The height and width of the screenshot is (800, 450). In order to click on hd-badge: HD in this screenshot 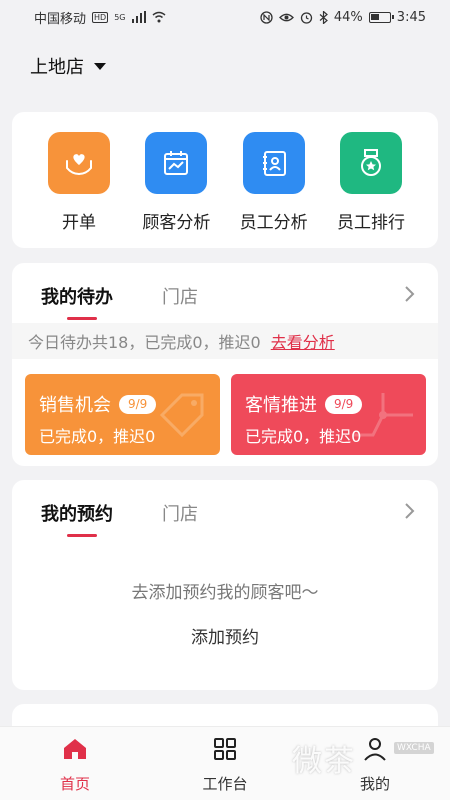, I will do `click(100, 17)`.